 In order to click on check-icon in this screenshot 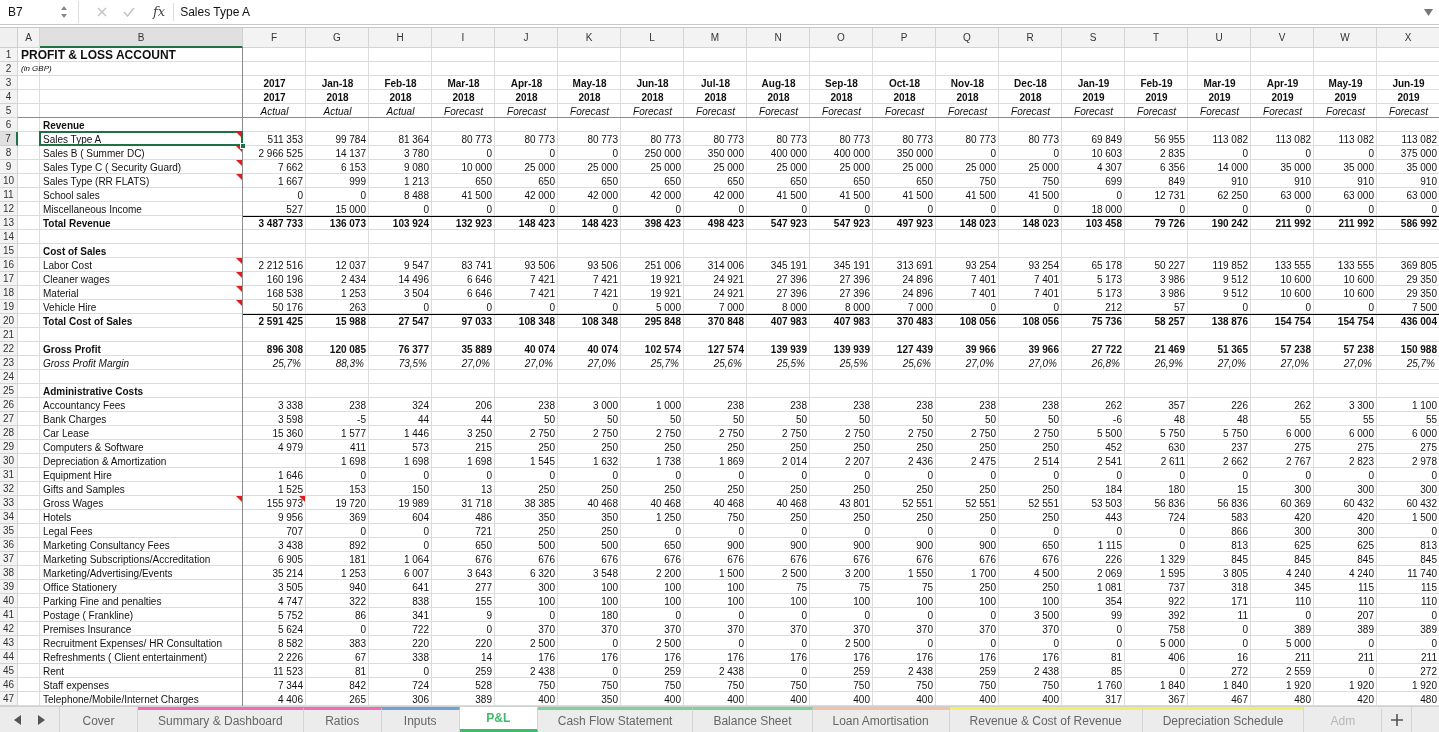, I will do `click(129, 12)`.